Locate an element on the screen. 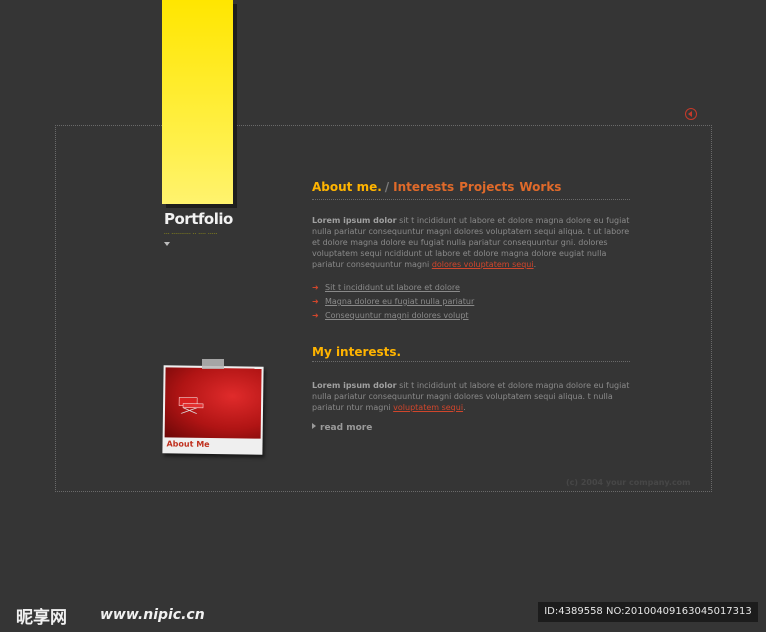  about-lead: Lorem ipsum dolor is located at coordinates (354, 220).